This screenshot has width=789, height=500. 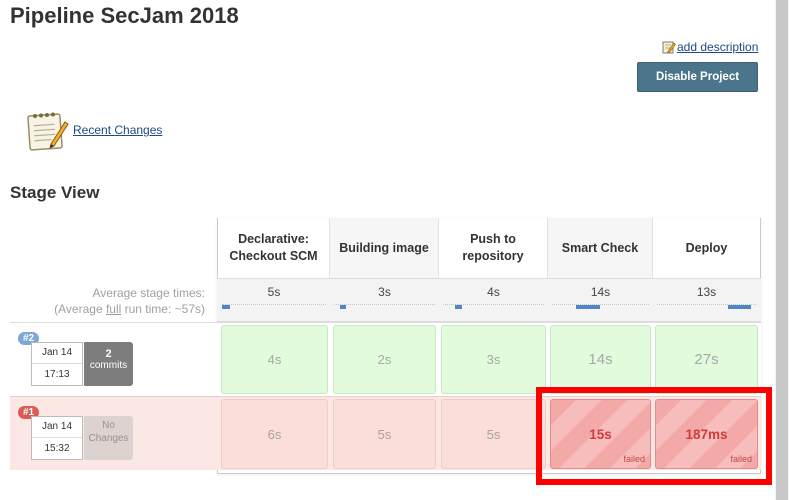 What do you see at coordinates (717, 47) in the screenshot?
I see `add-description-link: add description` at bounding box center [717, 47].